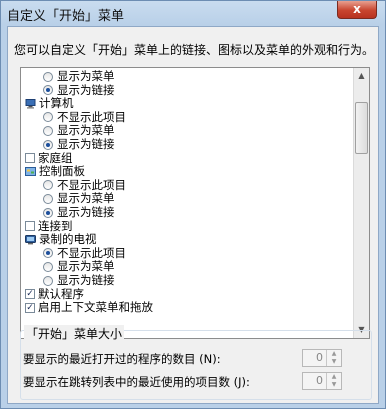  I want to click on option-label: 家庭组, so click(55, 157).